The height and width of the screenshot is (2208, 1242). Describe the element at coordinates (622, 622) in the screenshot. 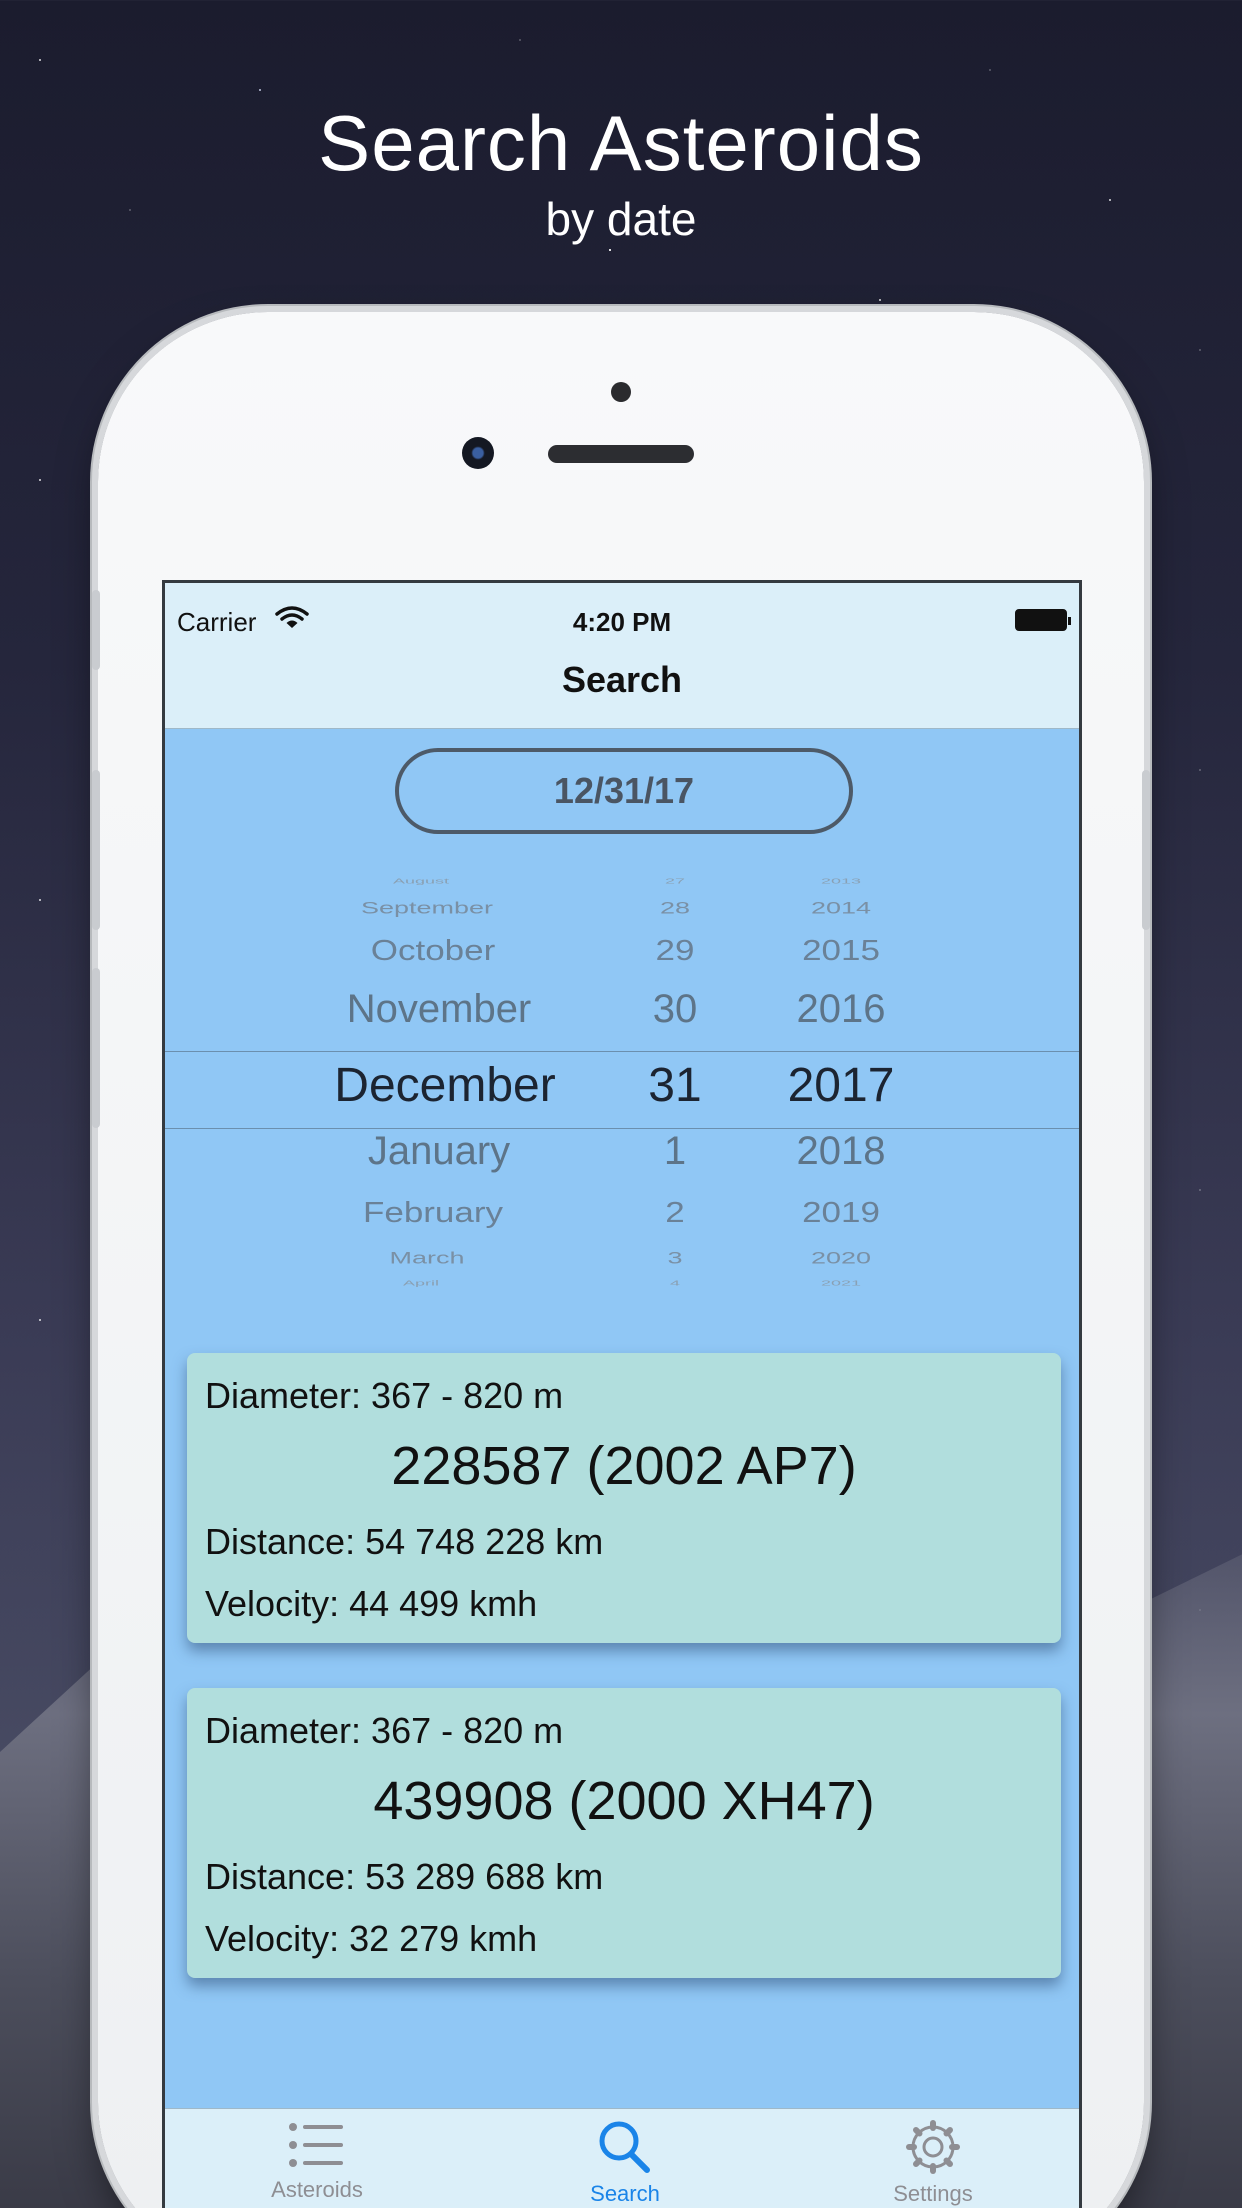

I see `status-time: 4:20 PM` at that location.